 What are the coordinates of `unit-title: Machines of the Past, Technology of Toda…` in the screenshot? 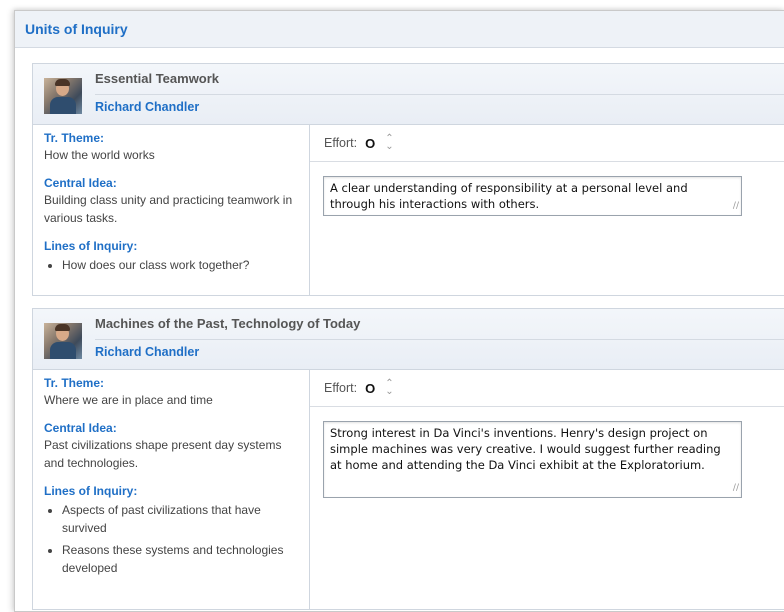 It's located at (228, 323).